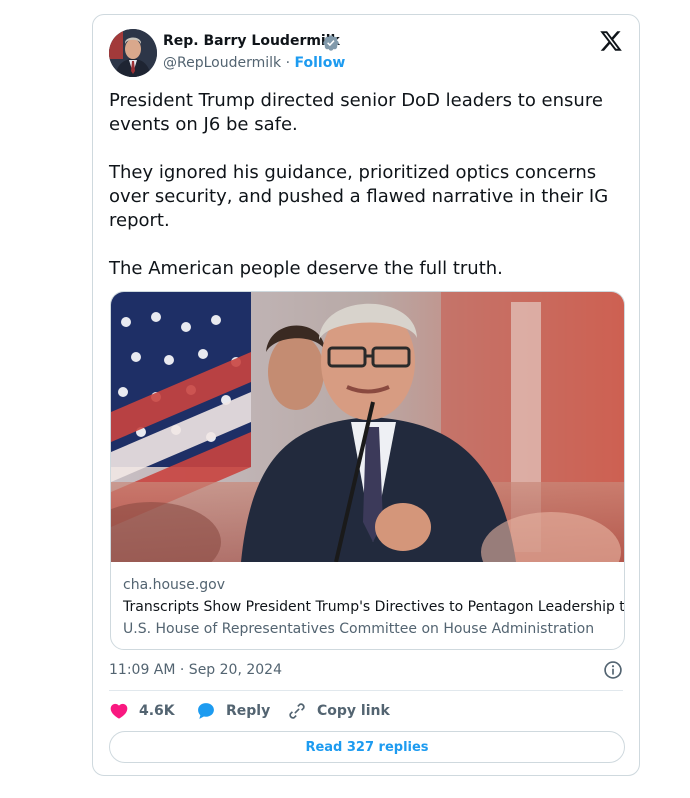  What do you see at coordinates (222, 63) in the screenshot?
I see `author-handle: @RepLoudermilk` at bounding box center [222, 63].